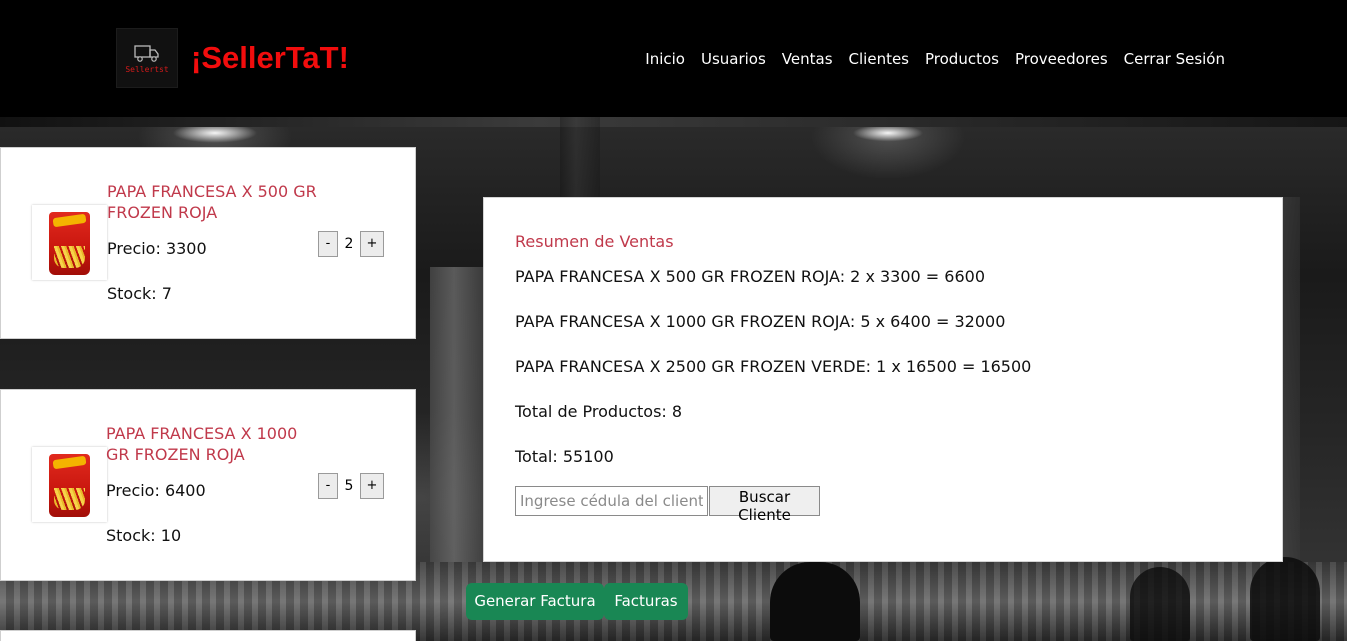 The height and width of the screenshot is (641, 1347). I want to click on product-card, so click(208, 635).